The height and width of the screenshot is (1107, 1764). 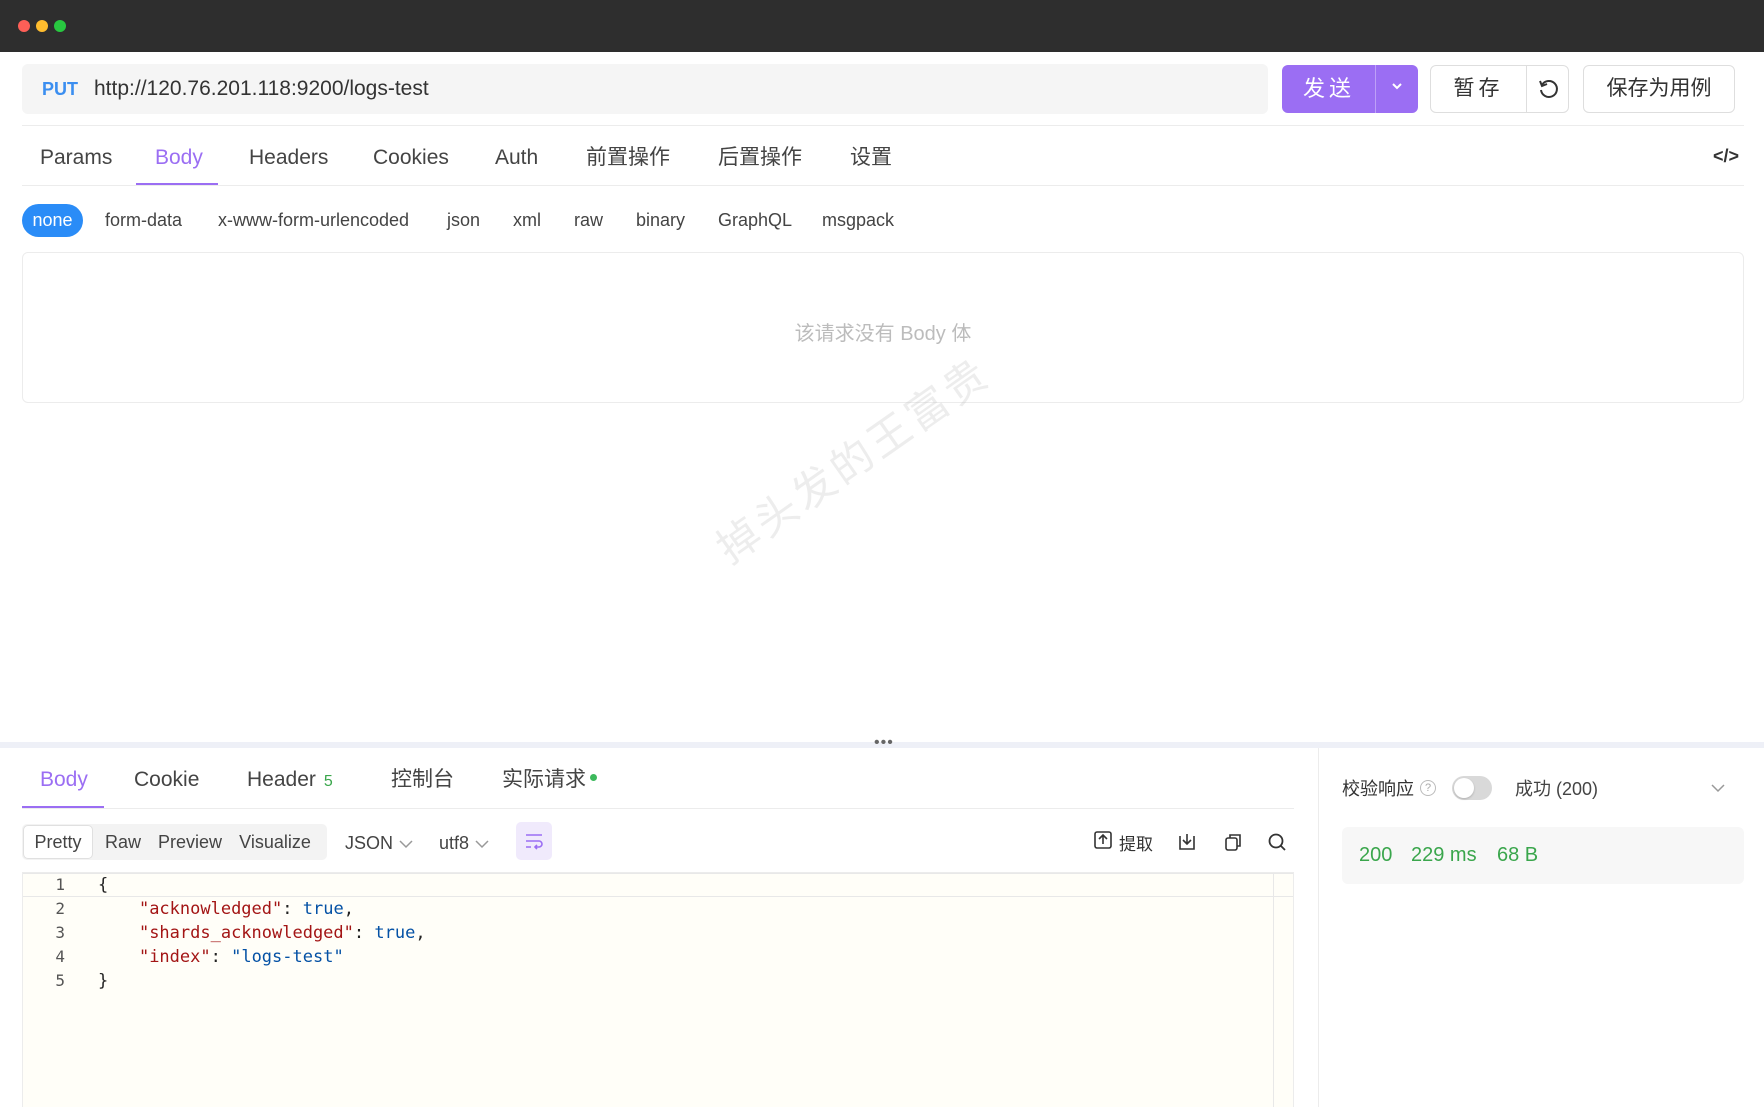 What do you see at coordinates (1329, 89) in the screenshot?
I see `send-button: 发送` at bounding box center [1329, 89].